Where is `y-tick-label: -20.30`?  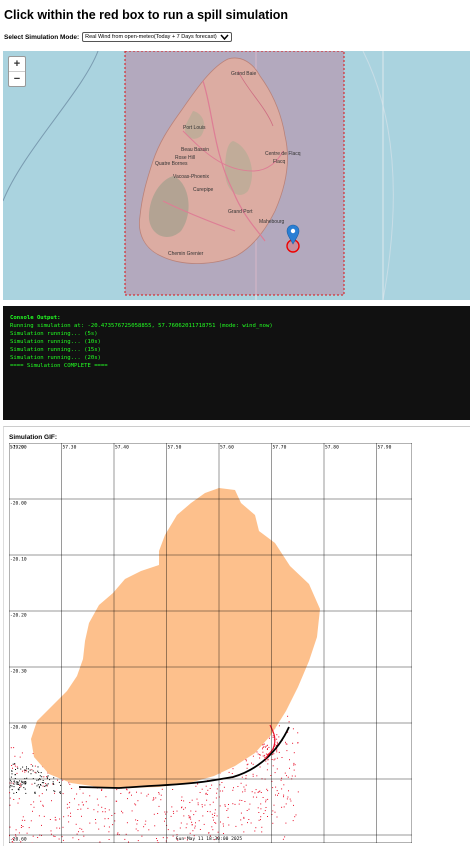
y-tick-label: -20.30 is located at coordinates (18, 672).